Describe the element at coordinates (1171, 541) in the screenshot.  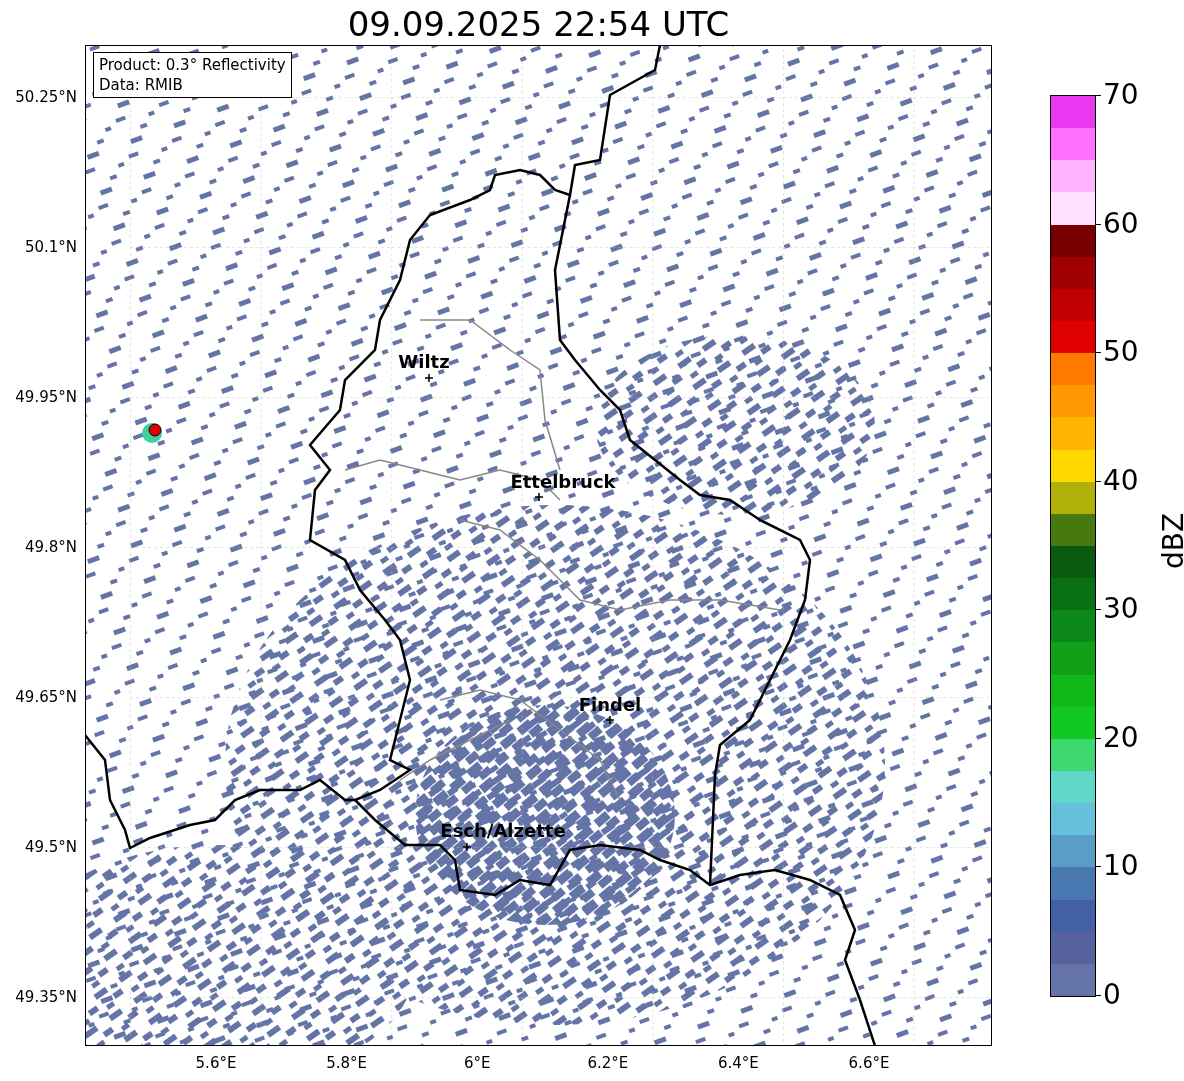
I see `colorbar-label: dBZ` at that location.